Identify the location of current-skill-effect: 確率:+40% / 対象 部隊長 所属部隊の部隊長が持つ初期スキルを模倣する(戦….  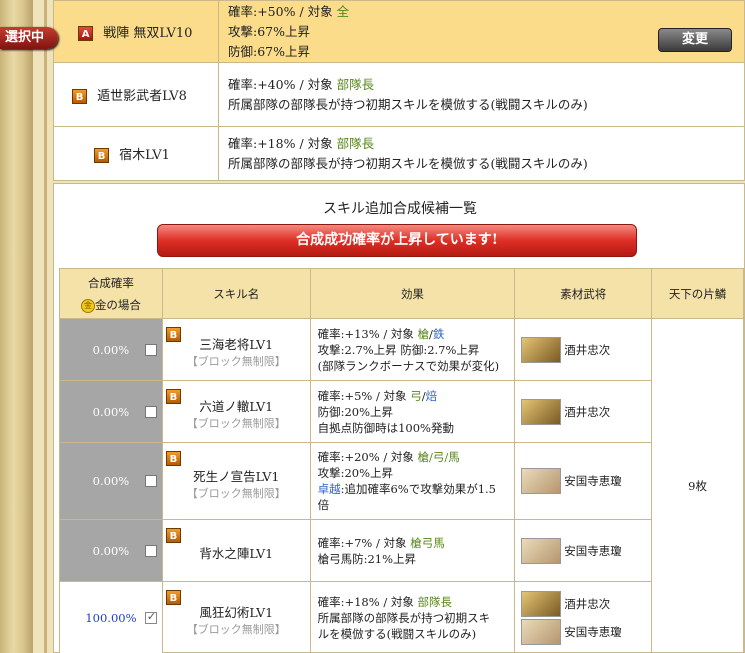
(481, 94).